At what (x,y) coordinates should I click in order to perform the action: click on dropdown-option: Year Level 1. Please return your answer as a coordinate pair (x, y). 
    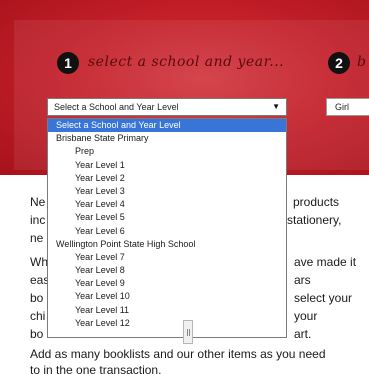
    Looking at the image, I should click on (167, 165).